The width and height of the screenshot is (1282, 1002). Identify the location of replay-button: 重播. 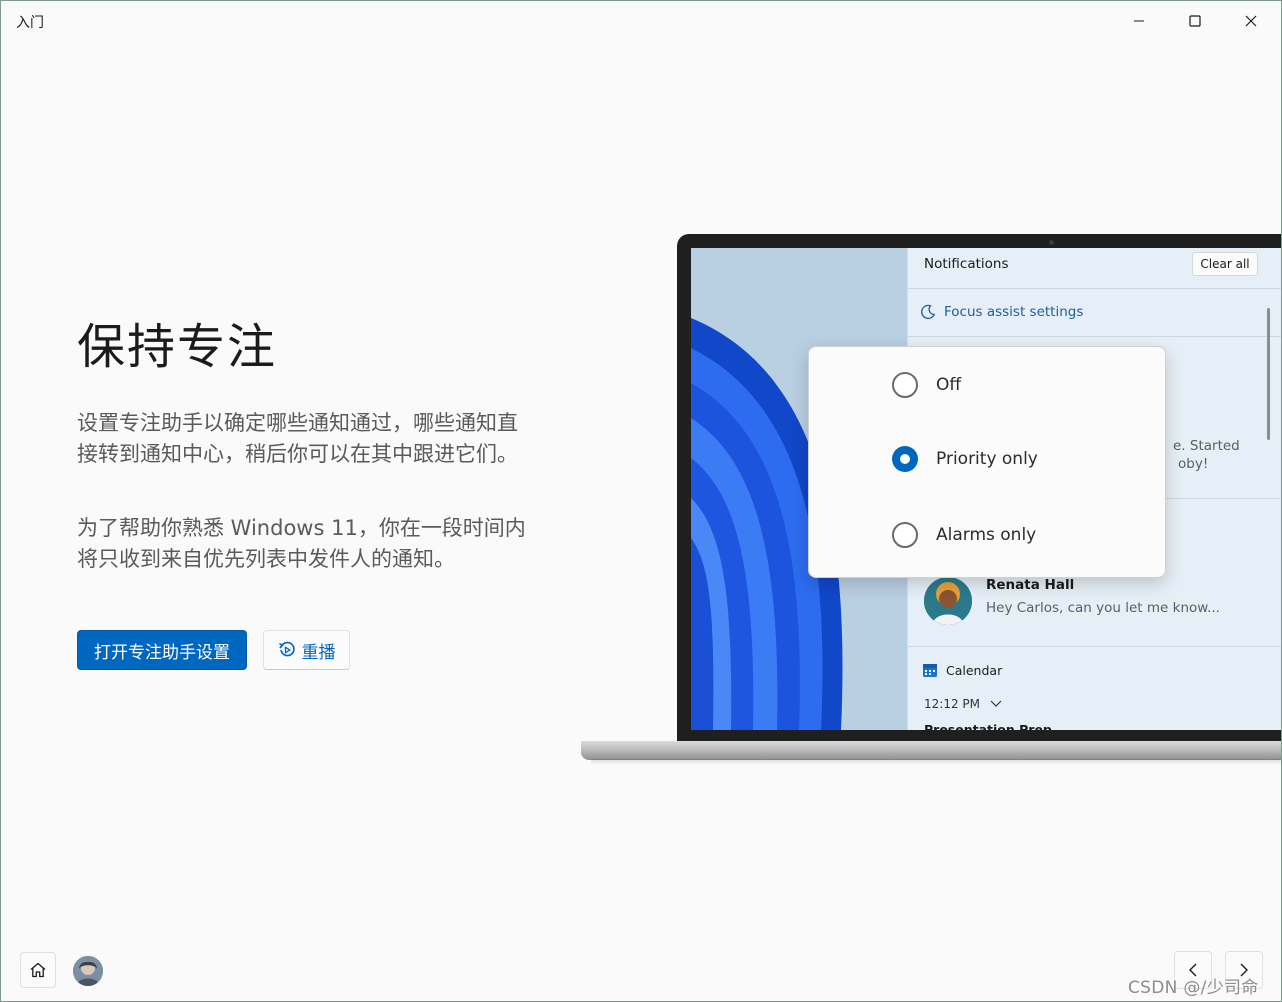
(306, 650).